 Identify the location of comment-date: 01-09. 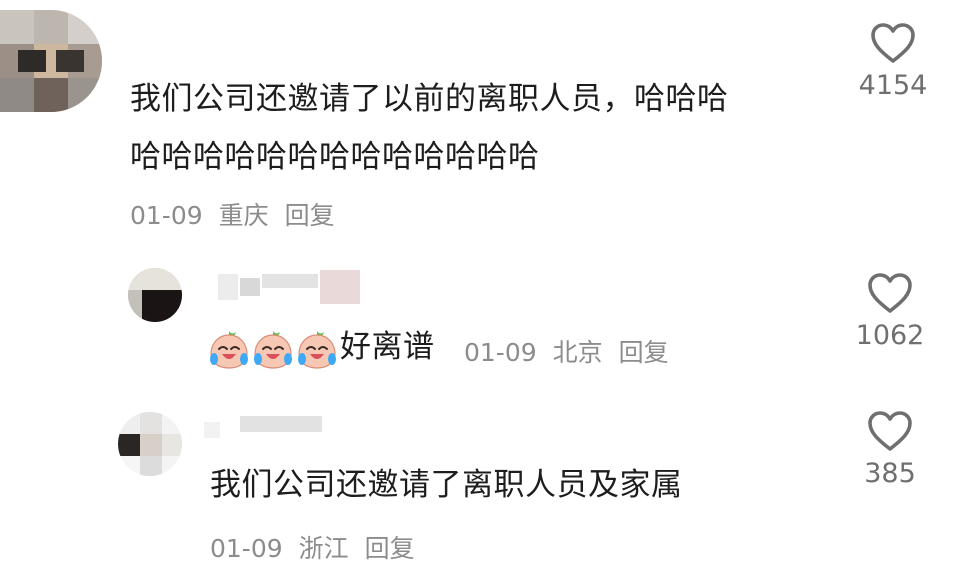
(166, 215).